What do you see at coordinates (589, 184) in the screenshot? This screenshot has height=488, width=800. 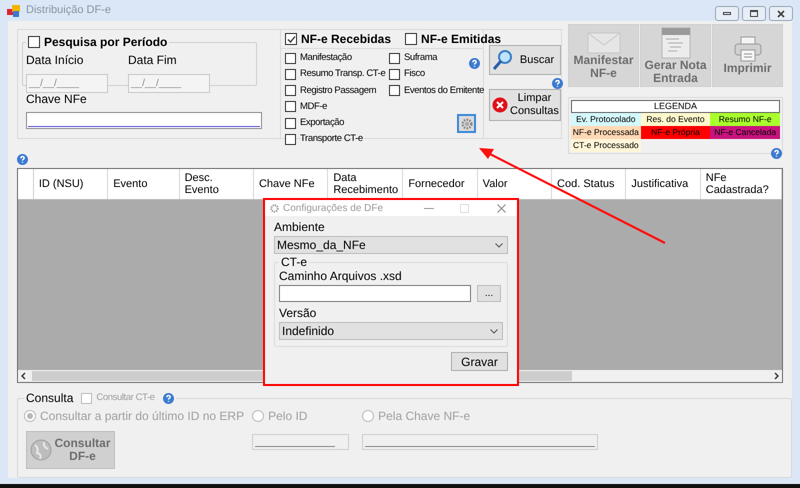 I see `column-header: Cod. Status` at bounding box center [589, 184].